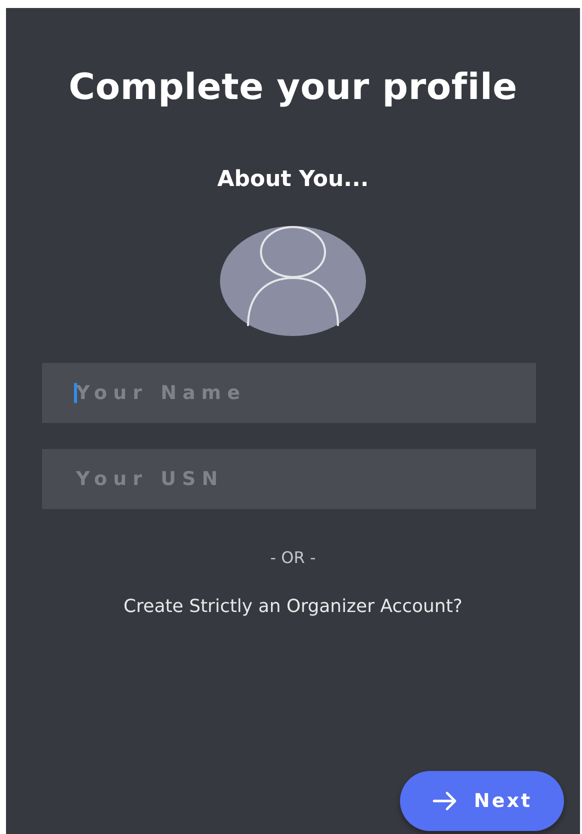 This screenshot has height=834, width=582. Describe the element at coordinates (293, 558) in the screenshot. I see `separator-text: - OR -` at that location.